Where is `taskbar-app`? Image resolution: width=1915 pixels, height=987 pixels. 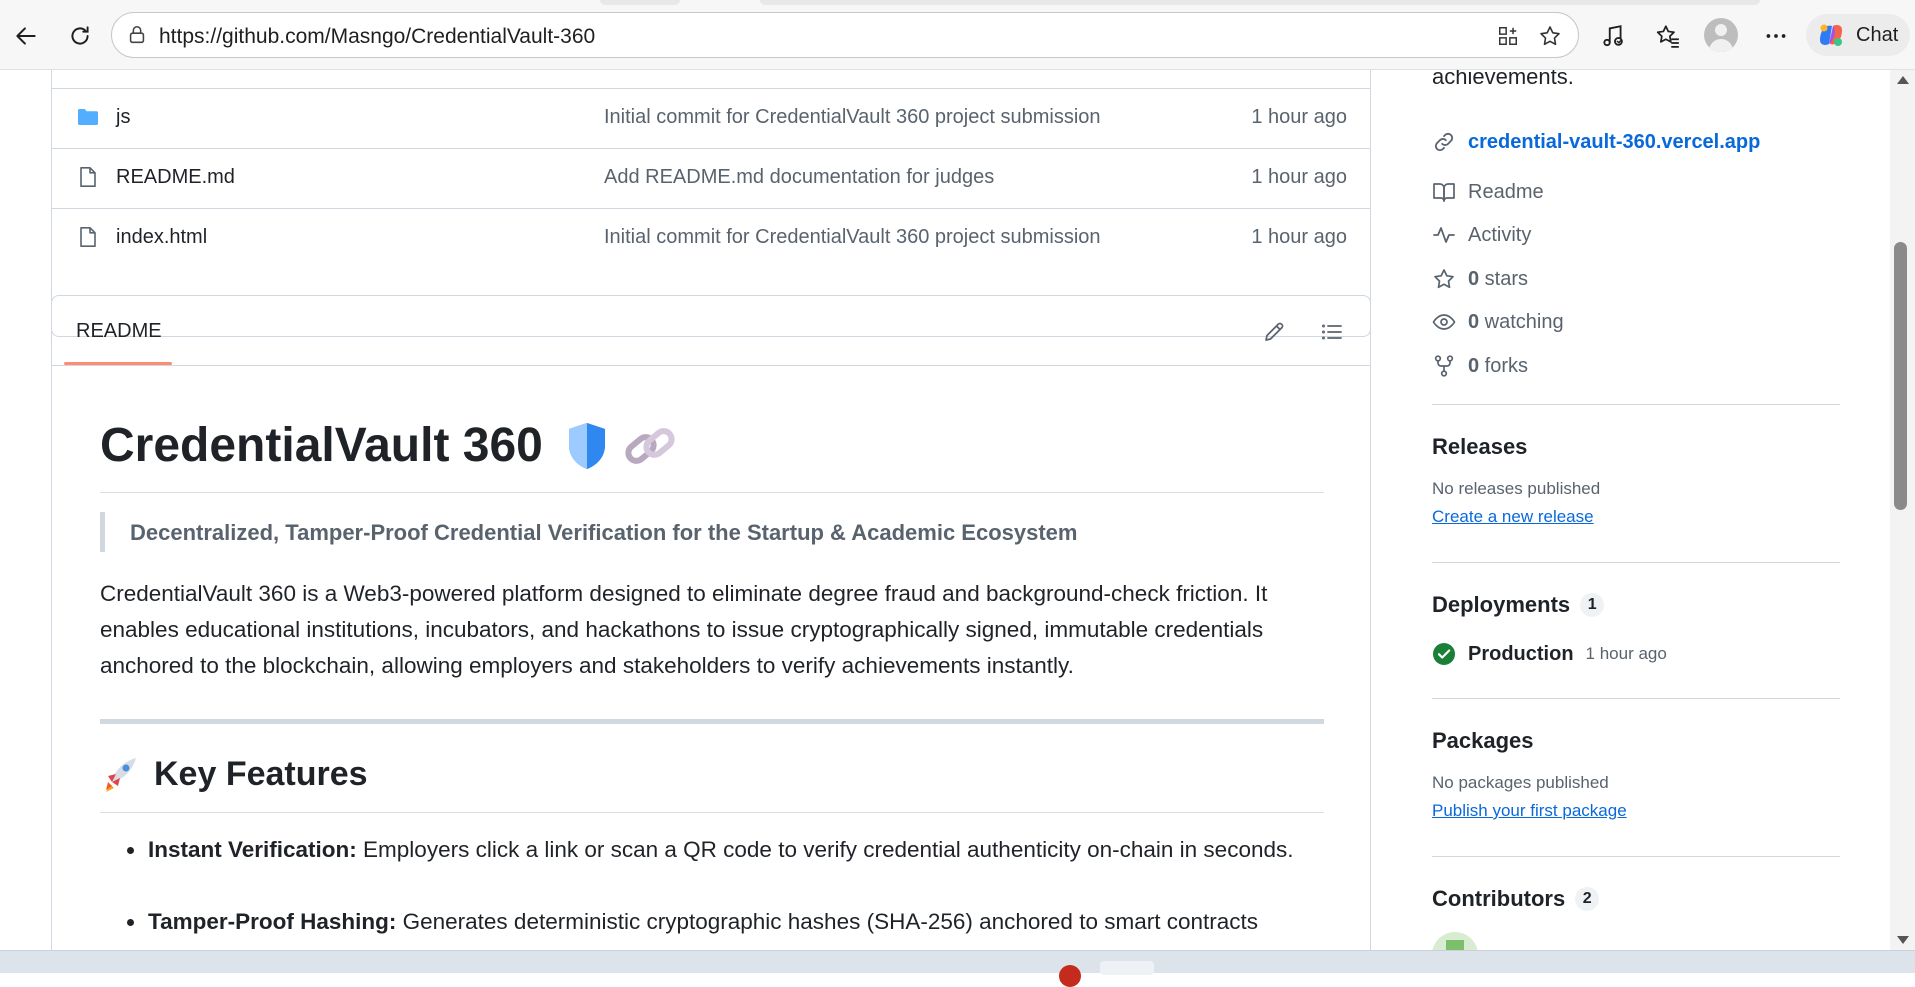
taskbar-app is located at coordinates (1127, 968).